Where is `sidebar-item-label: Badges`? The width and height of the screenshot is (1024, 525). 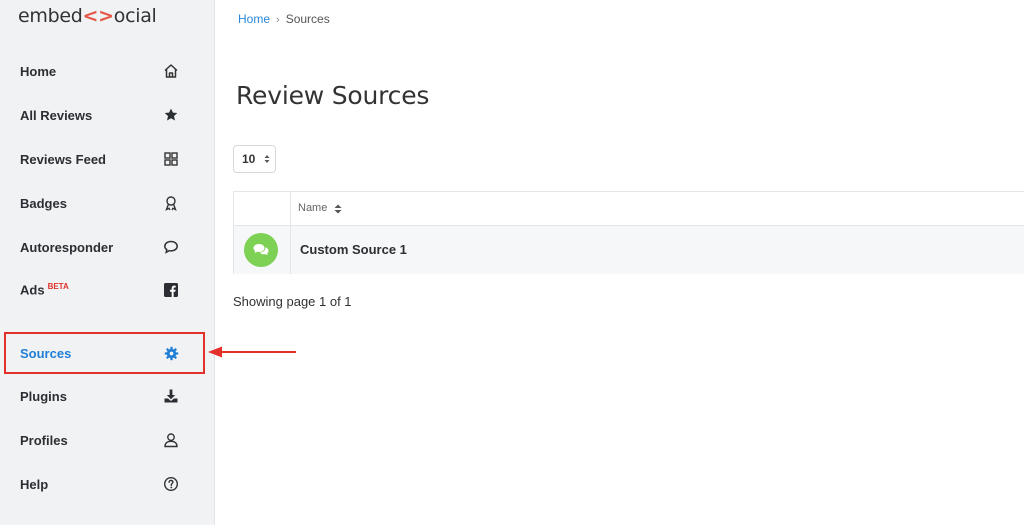 sidebar-item-label: Badges is located at coordinates (43, 203).